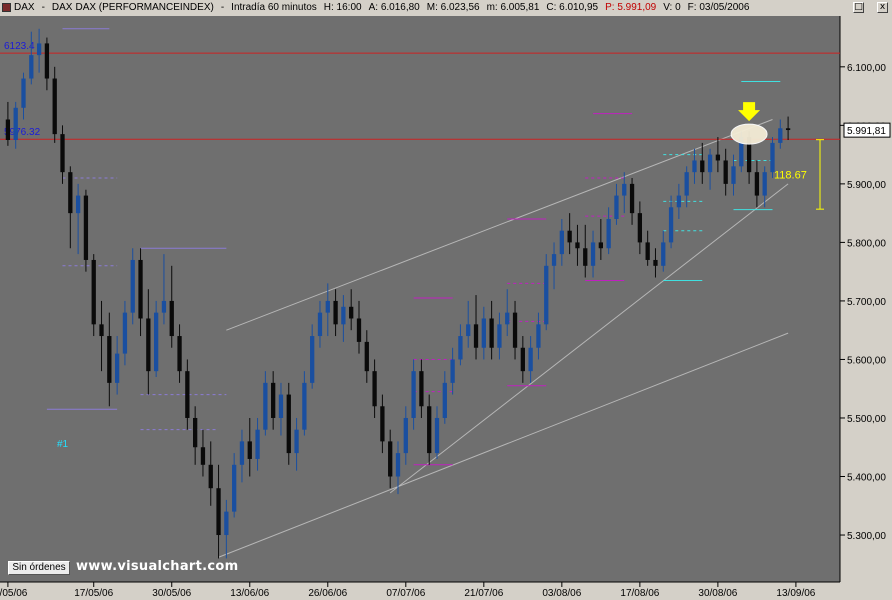 The width and height of the screenshot is (892, 600). What do you see at coordinates (513, 7) in the screenshot?
I see `quote-low: m: 6.005,81` at bounding box center [513, 7].